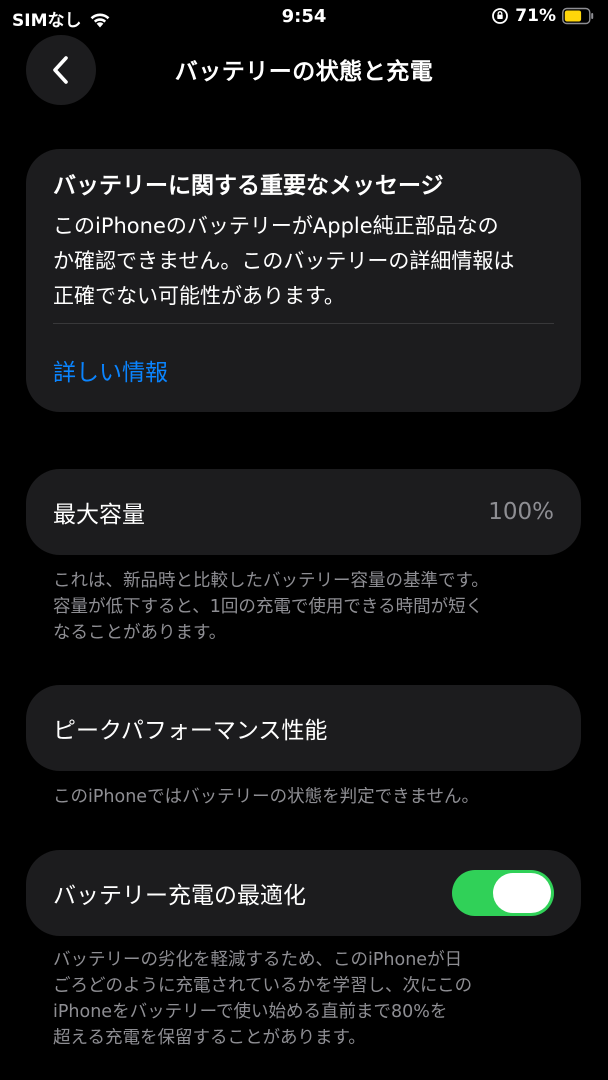 This screenshot has height=1080, width=608. What do you see at coordinates (140, 633) in the screenshot?
I see `footnote-line: なることがあります。` at bounding box center [140, 633].